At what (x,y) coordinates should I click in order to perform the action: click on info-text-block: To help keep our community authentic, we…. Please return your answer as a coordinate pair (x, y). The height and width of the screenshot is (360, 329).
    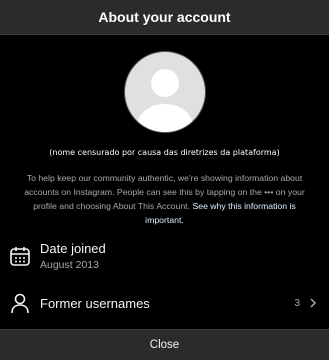
    Looking at the image, I should click on (164, 199).